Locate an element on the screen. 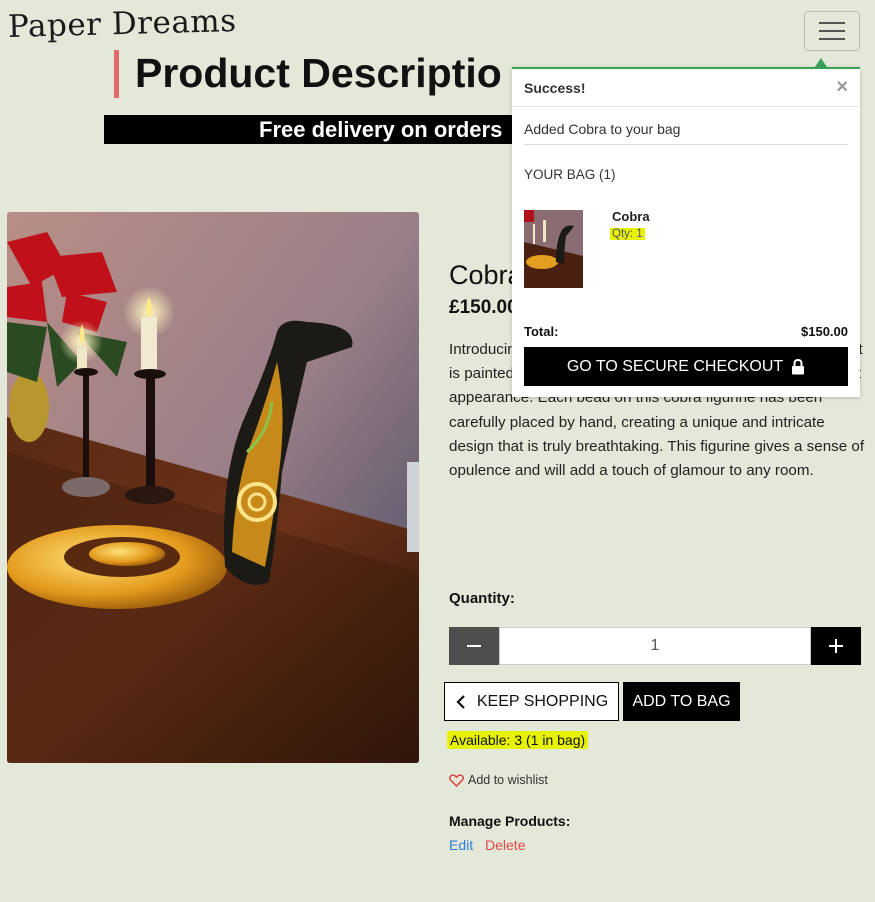 This screenshot has height=902, width=875. manage-products-links: Edit Delete is located at coordinates (487, 845).